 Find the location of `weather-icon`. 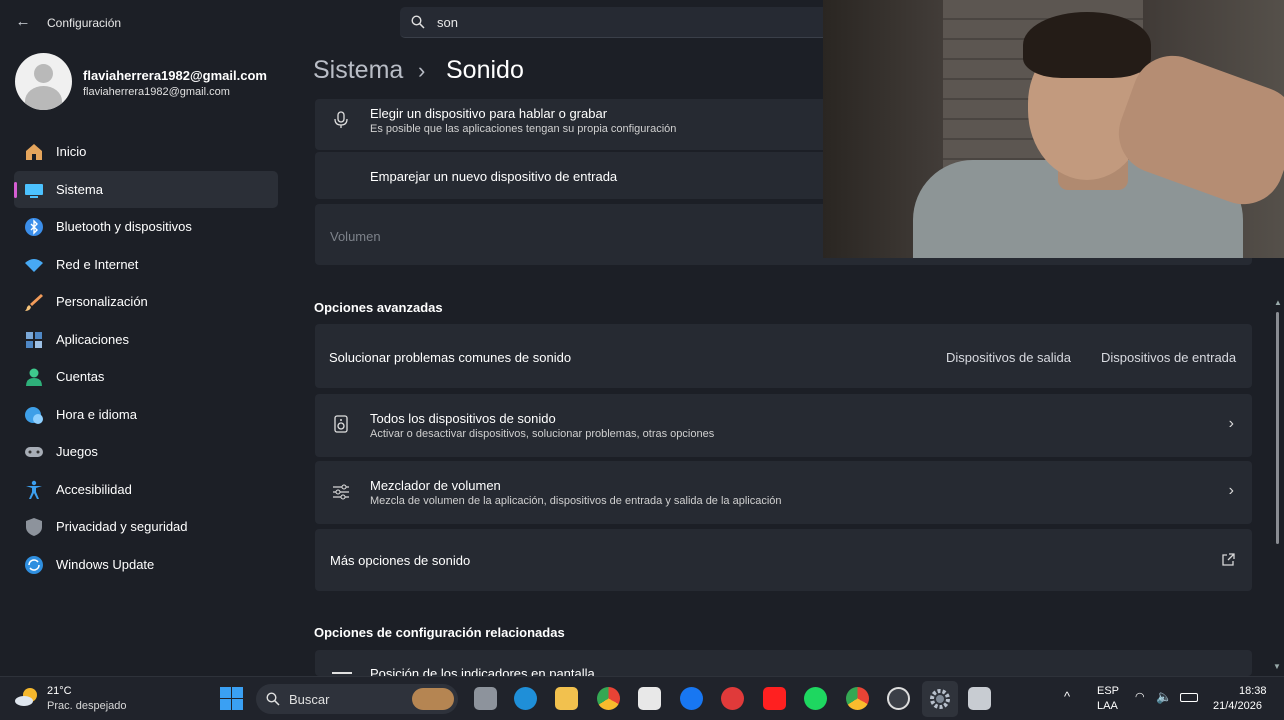

weather-icon is located at coordinates (27, 697).